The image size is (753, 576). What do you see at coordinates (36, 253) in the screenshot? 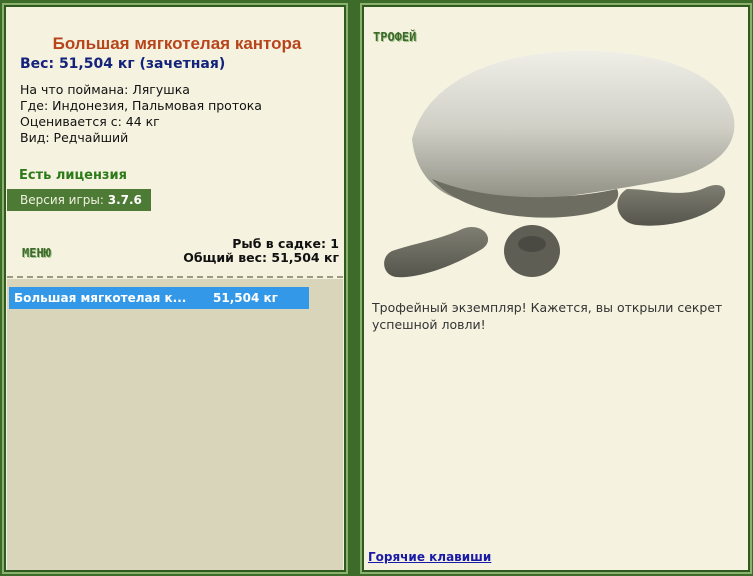
I see `menu-button: МЕНЮ` at bounding box center [36, 253].